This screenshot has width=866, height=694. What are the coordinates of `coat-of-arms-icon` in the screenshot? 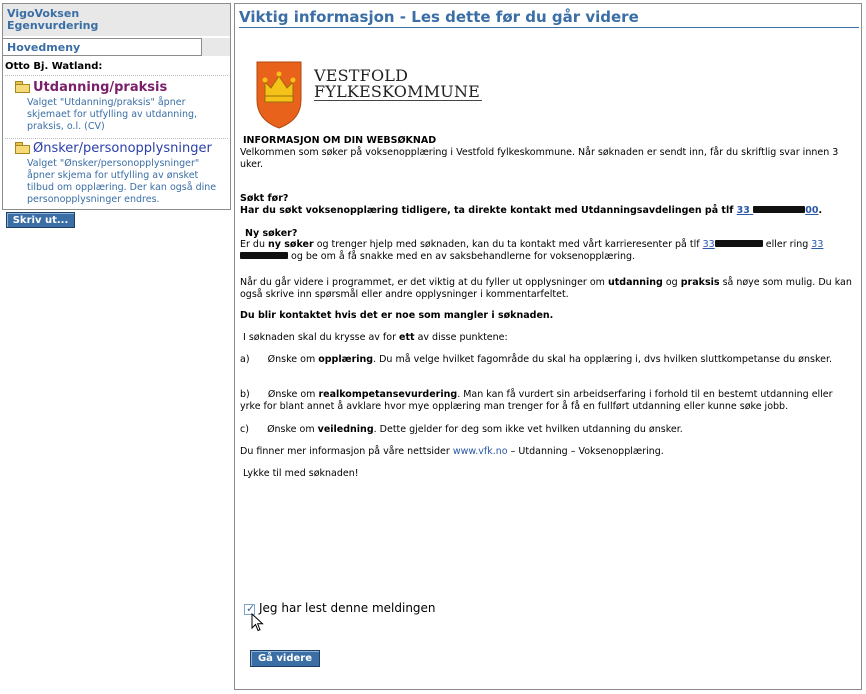 It's located at (279, 95).